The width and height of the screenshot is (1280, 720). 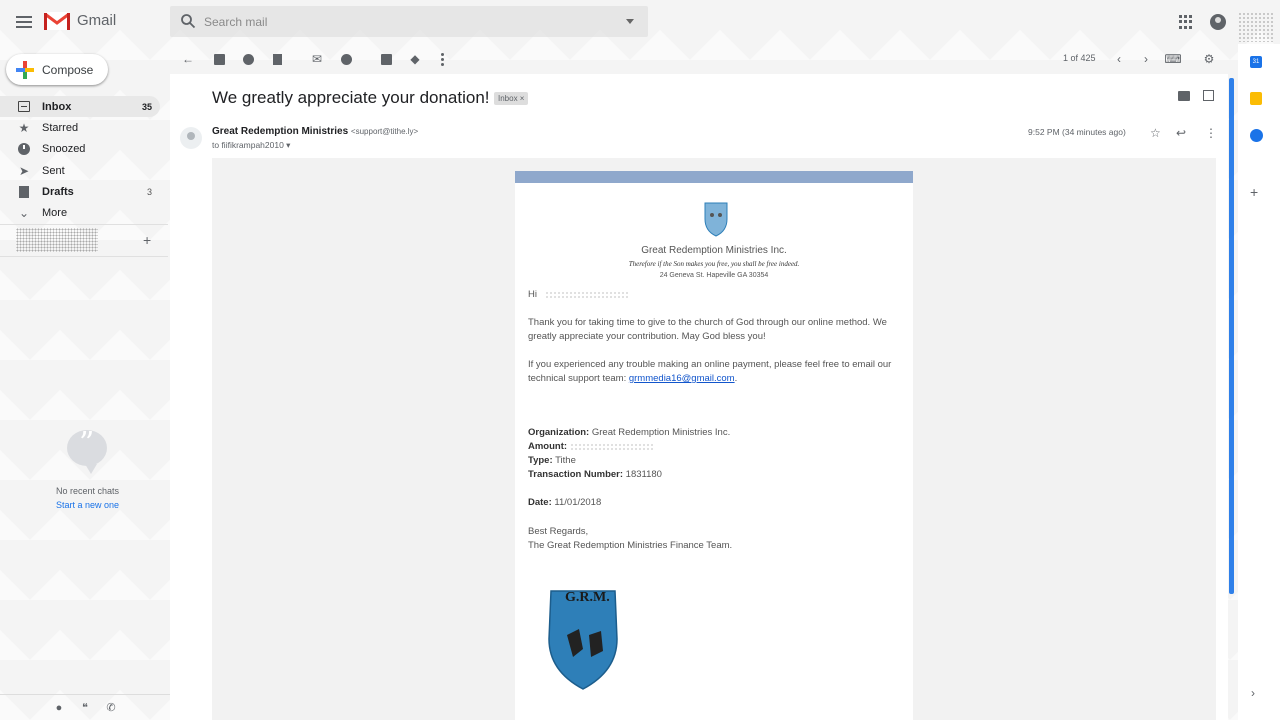 I want to click on label-tag-icon: ◆, so click(x=415, y=59).